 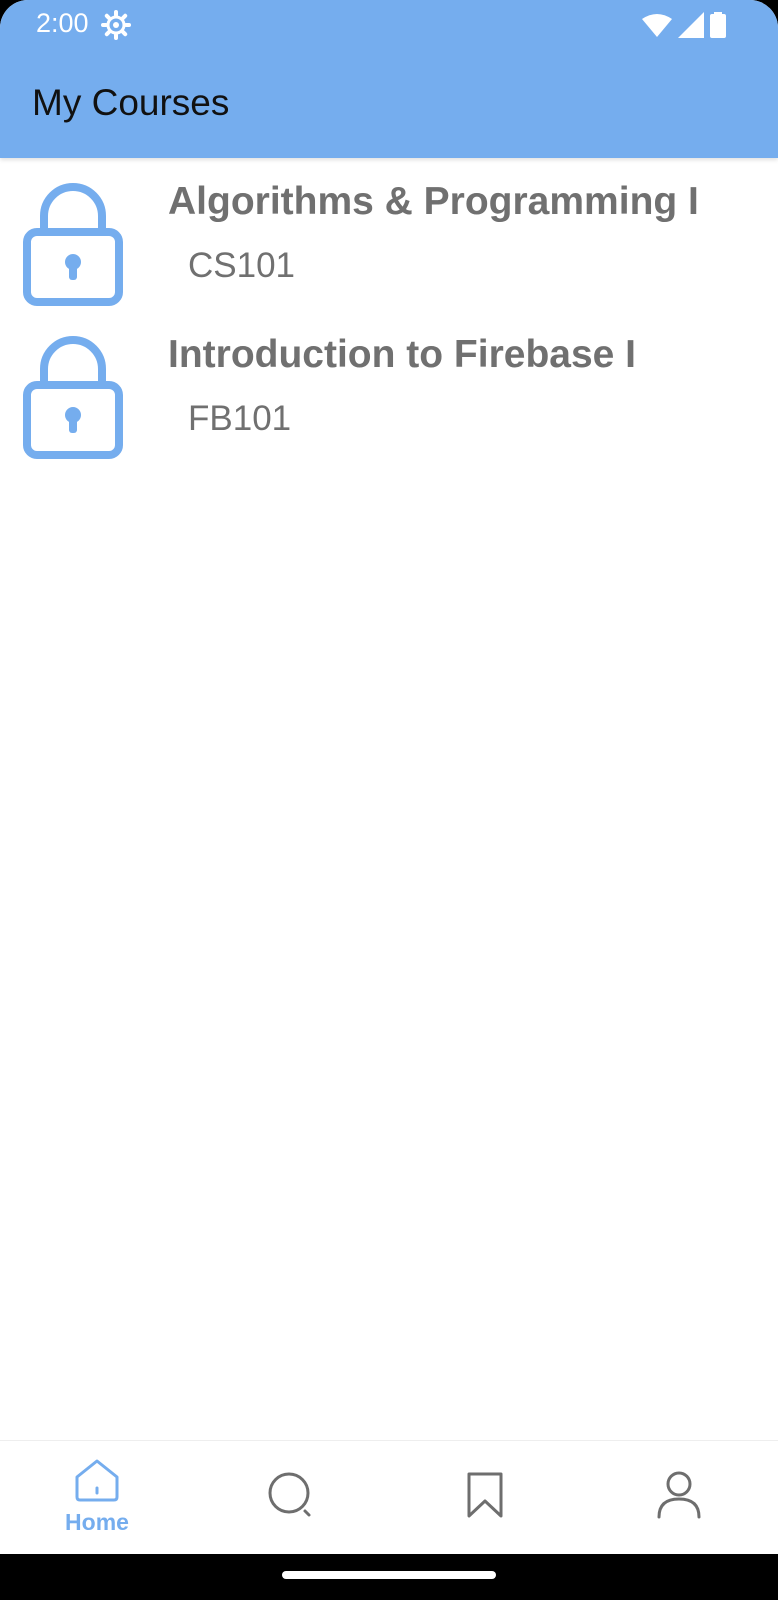 I want to click on search-icon, so click(x=289, y=1494).